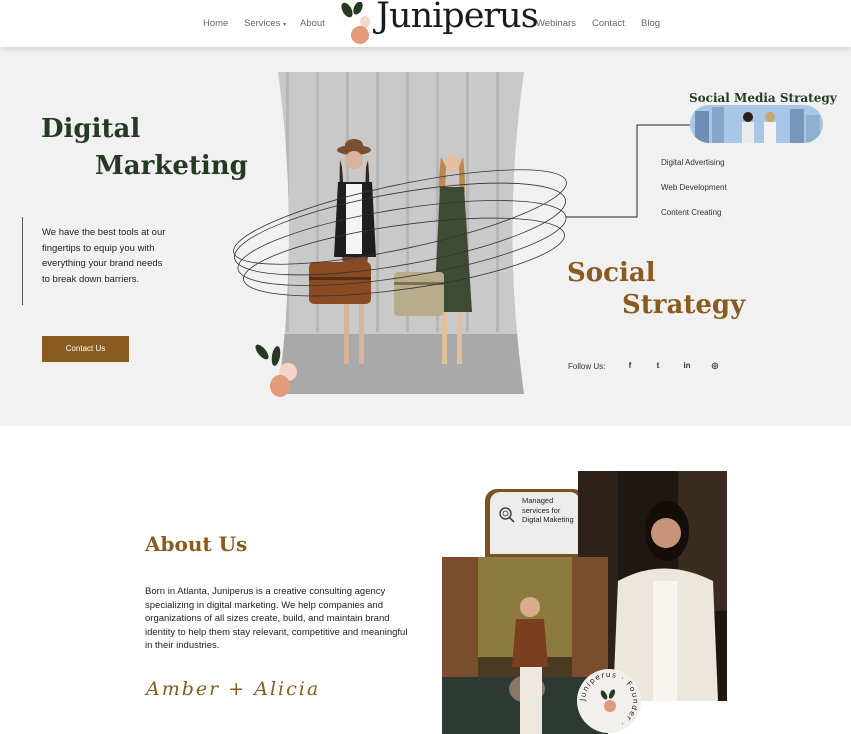 This screenshot has height=734, width=851. Describe the element at coordinates (556, 23) in the screenshot. I see `nav-webinars: Webinars` at that location.